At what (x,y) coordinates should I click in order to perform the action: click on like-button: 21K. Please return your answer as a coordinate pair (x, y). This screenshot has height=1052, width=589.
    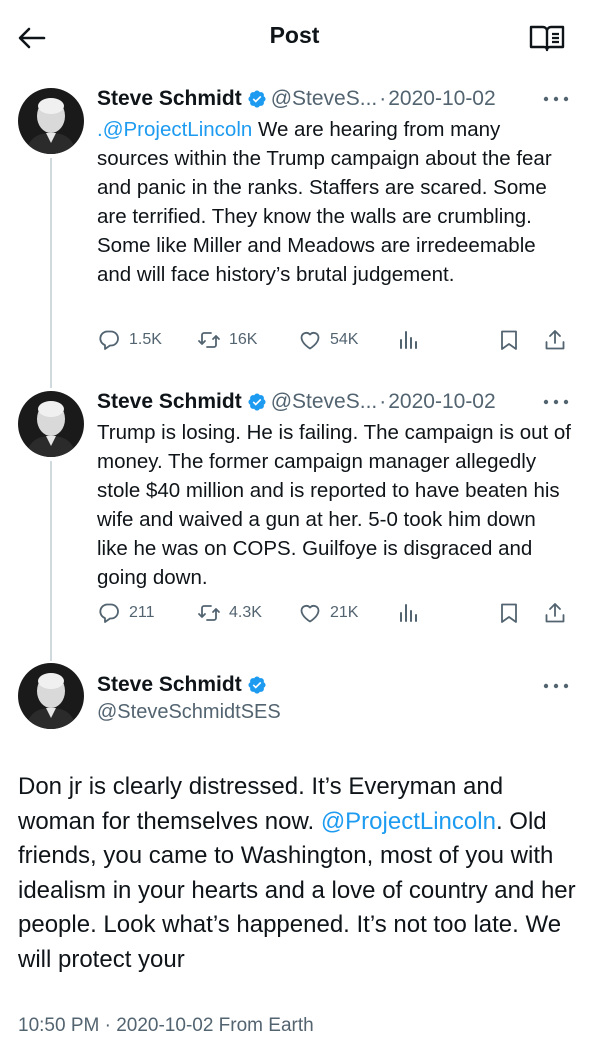
    Looking at the image, I should click on (328, 613).